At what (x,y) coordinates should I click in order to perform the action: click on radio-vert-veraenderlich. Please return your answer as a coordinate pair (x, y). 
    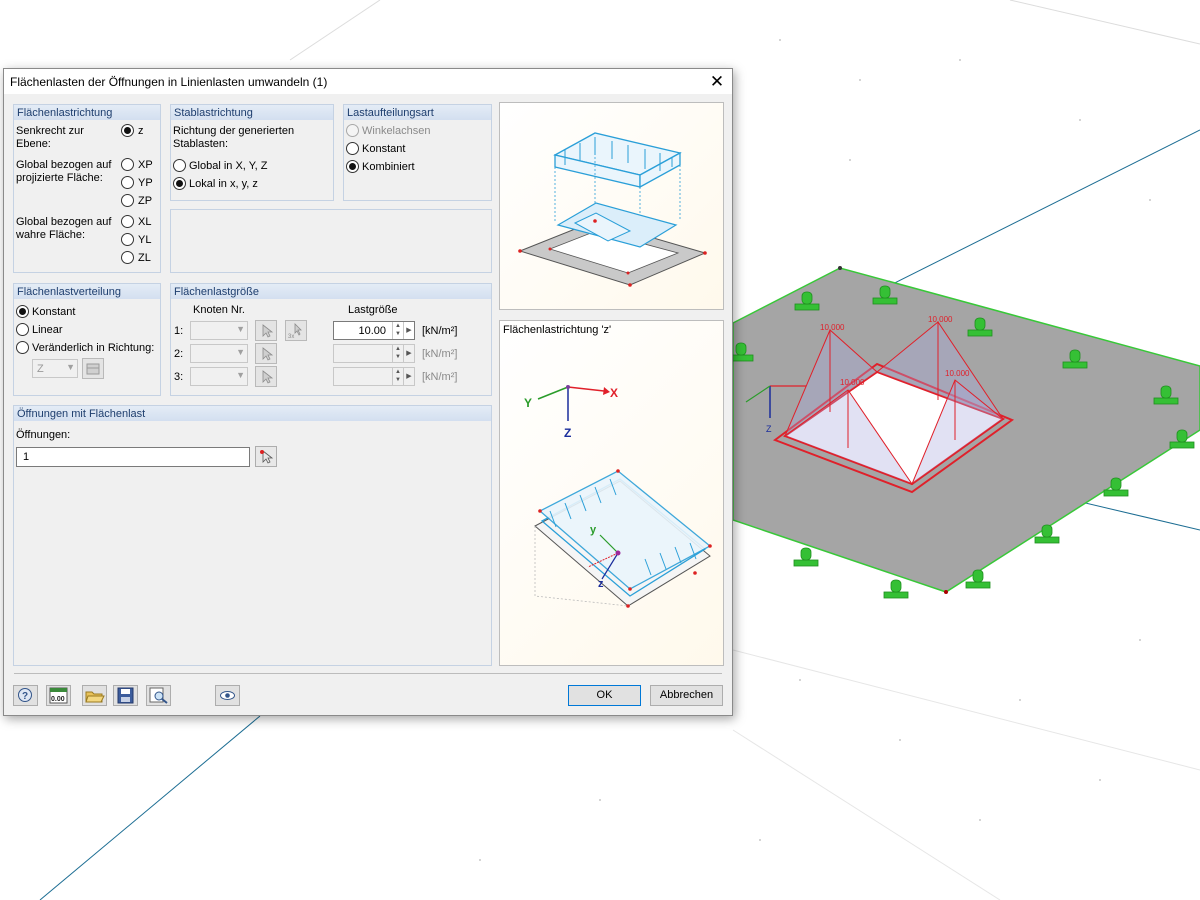
    Looking at the image, I should click on (22, 347).